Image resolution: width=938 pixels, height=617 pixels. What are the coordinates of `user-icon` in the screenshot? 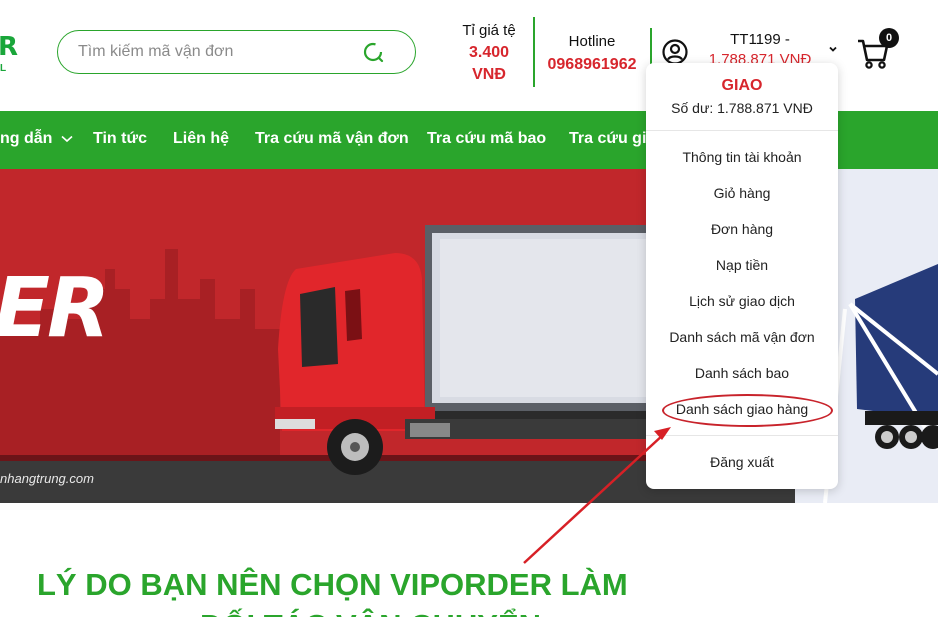 It's located at (675, 52).